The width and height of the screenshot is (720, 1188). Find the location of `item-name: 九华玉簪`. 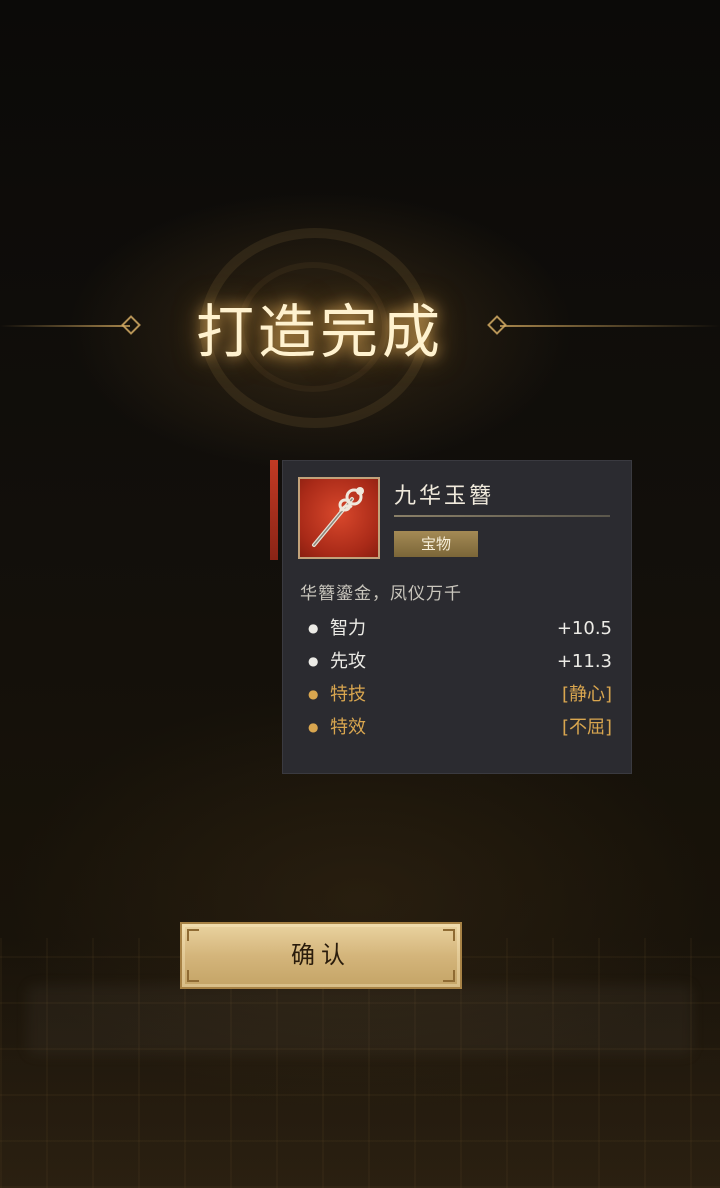

item-name: 九华玉簪 is located at coordinates (444, 496).